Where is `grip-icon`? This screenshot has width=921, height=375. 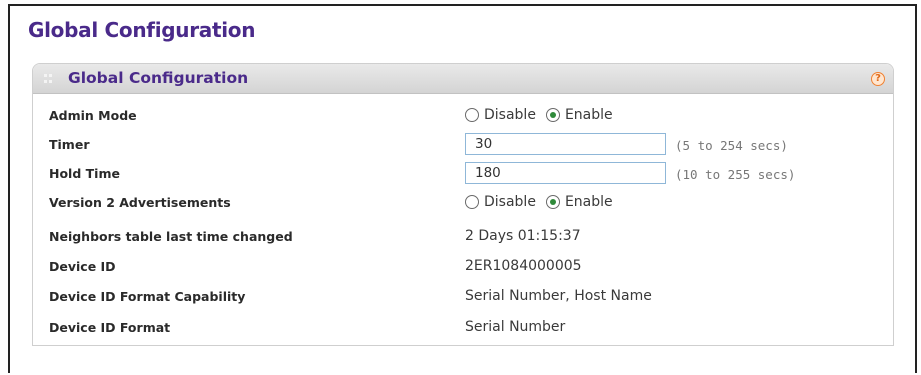 grip-icon is located at coordinates (48, 78).